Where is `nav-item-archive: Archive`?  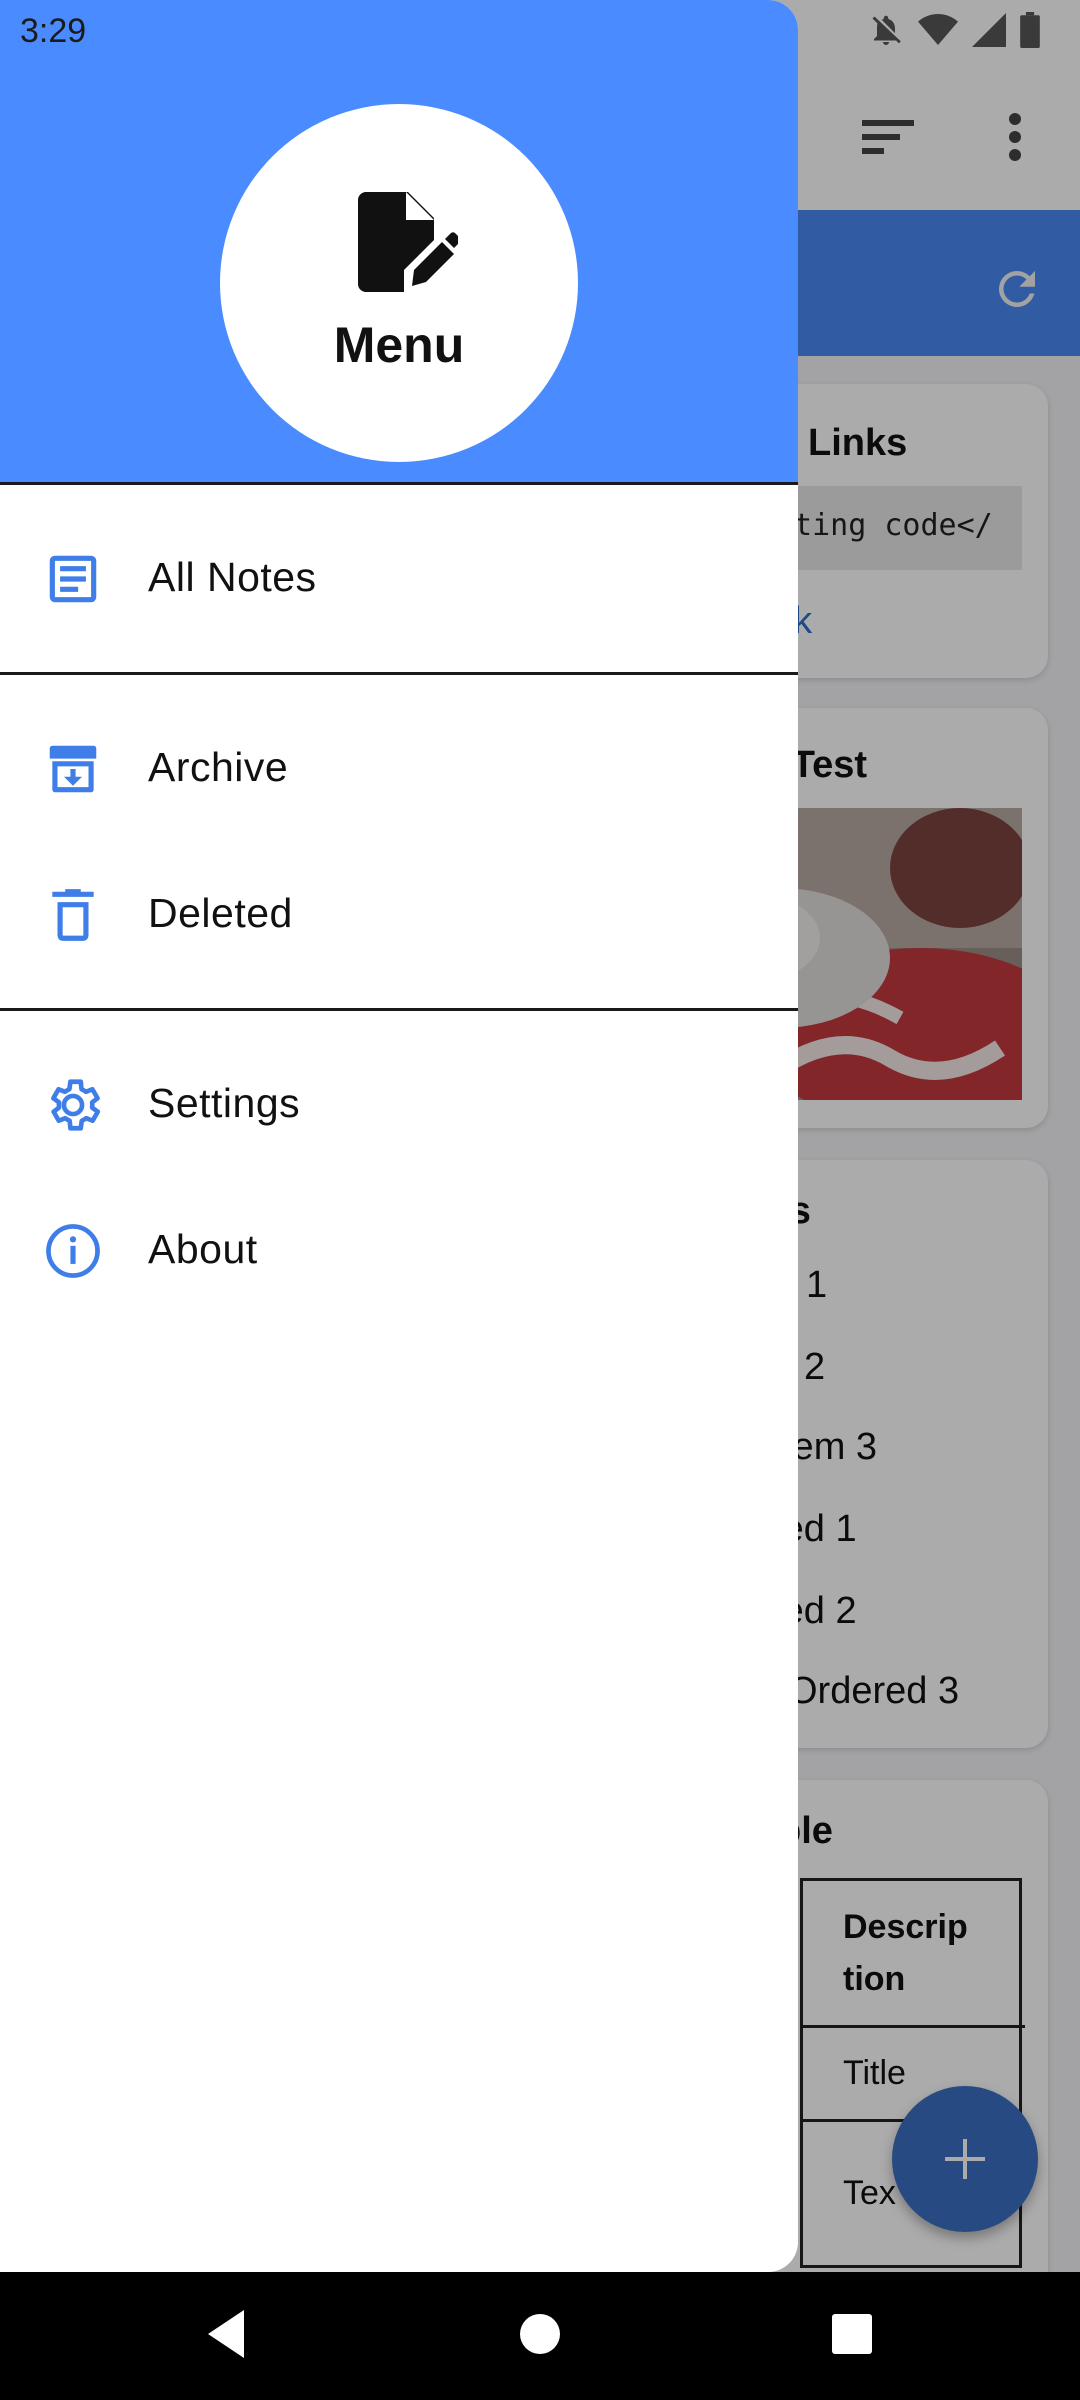 nav-item-archive: Archive is located at coordinates (399, 768).